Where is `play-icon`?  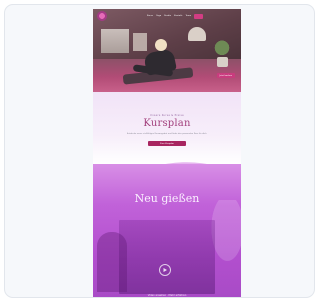 play-icon is located at coordinates (165, 270).